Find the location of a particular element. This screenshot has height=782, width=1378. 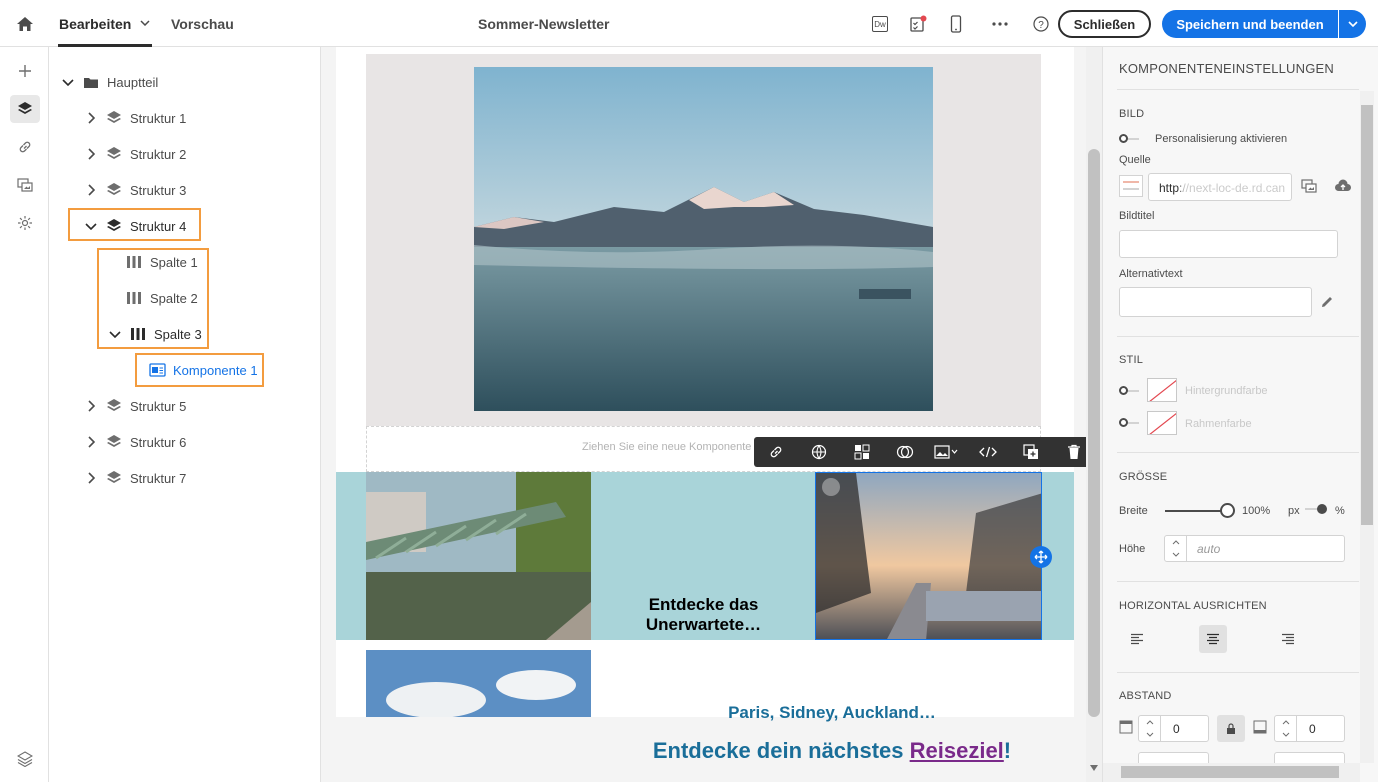

spacing-bottom-input: 0 is located at coordinates (1309, 728).